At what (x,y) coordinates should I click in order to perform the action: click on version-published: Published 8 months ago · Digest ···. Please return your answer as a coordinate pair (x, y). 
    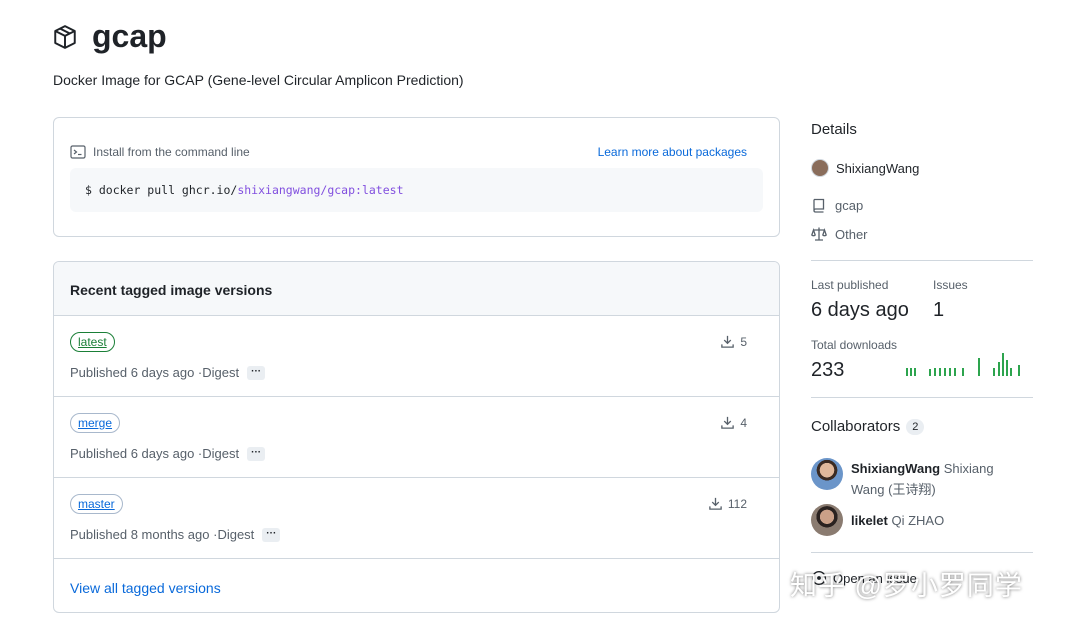
    Looking at the image, I should click on (175, 534).